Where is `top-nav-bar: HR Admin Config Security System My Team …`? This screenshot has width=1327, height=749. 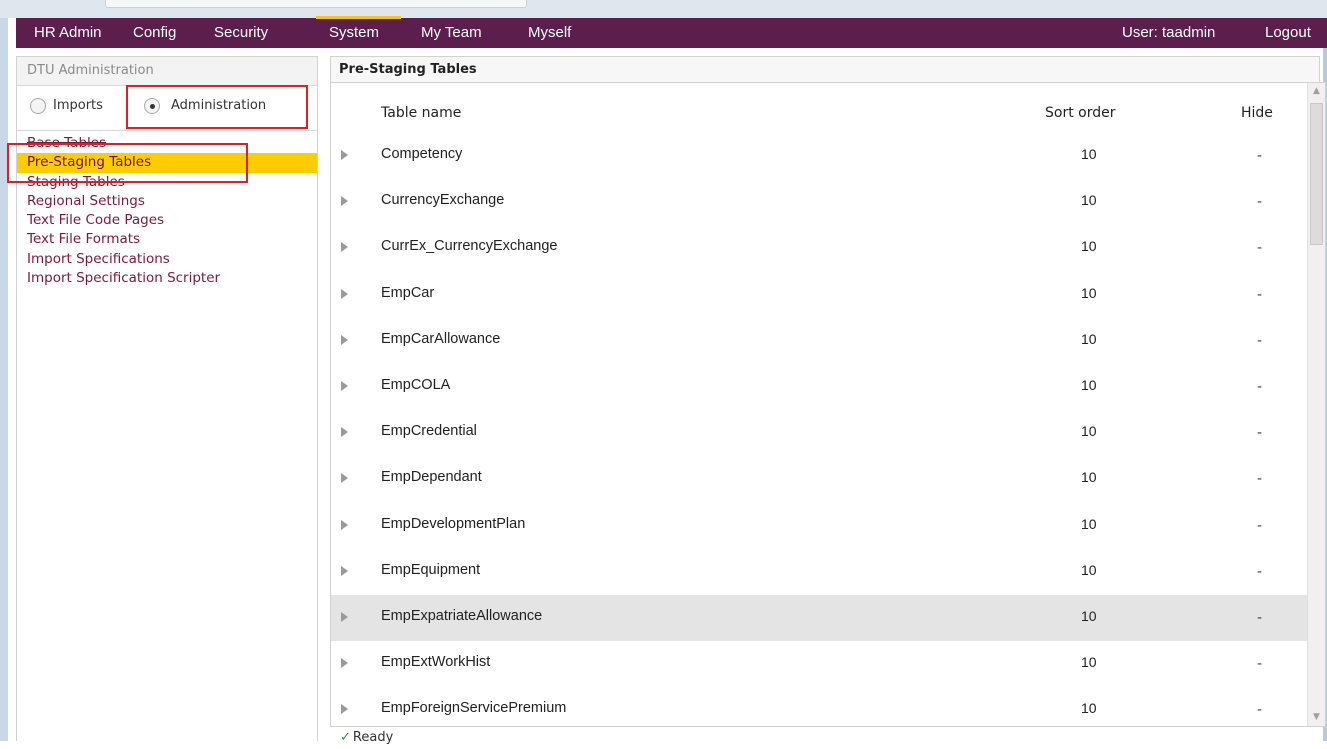
top-nav-bar: HR Admin Config Security System My Team … is located at coordinates (671, 32).